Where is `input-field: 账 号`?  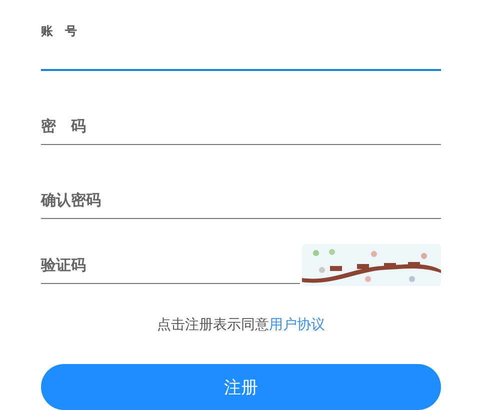 input-field: 账 号 is located at coordinates (241, 45).